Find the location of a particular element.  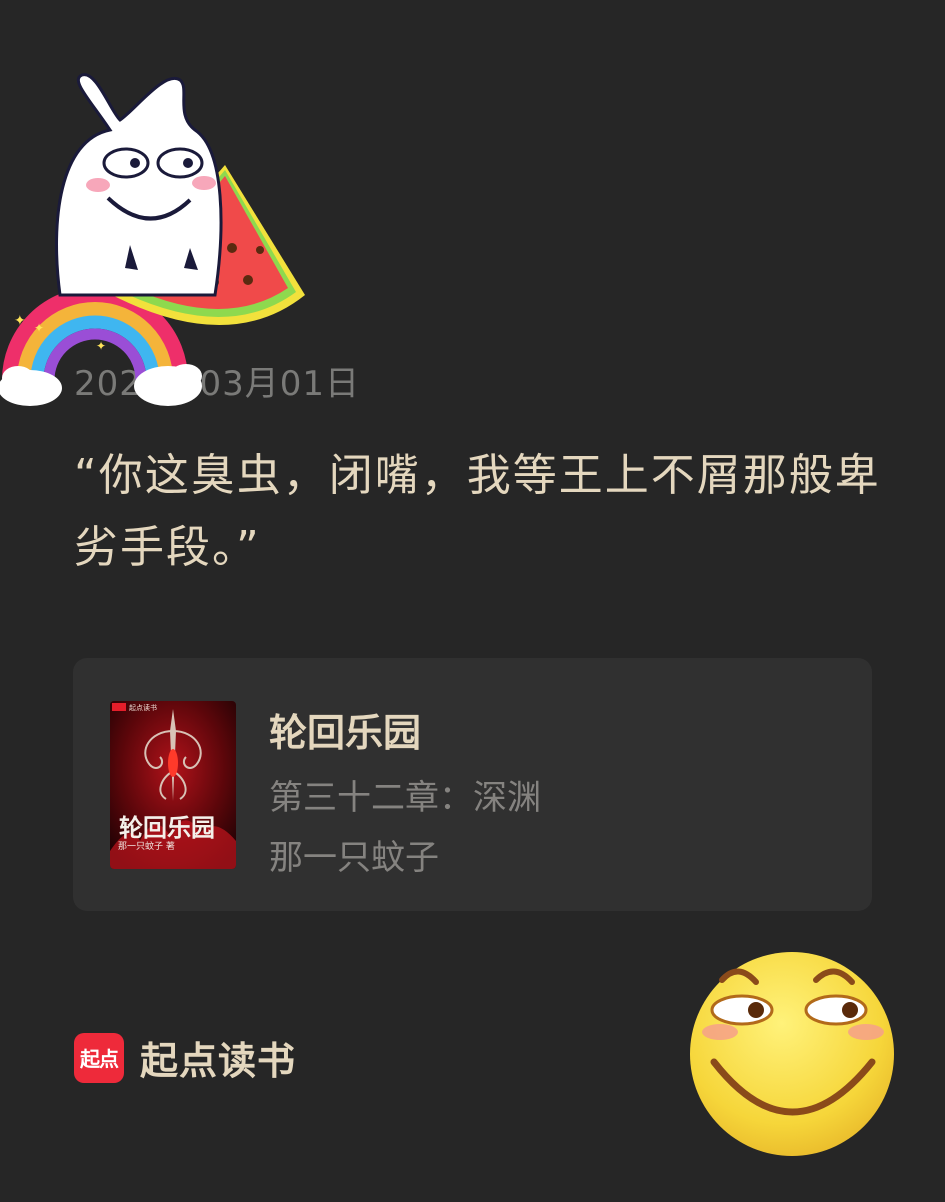

bunny-watermelon-sticker: ✦ ✦ ✦ is located at coordinates (152, 239).